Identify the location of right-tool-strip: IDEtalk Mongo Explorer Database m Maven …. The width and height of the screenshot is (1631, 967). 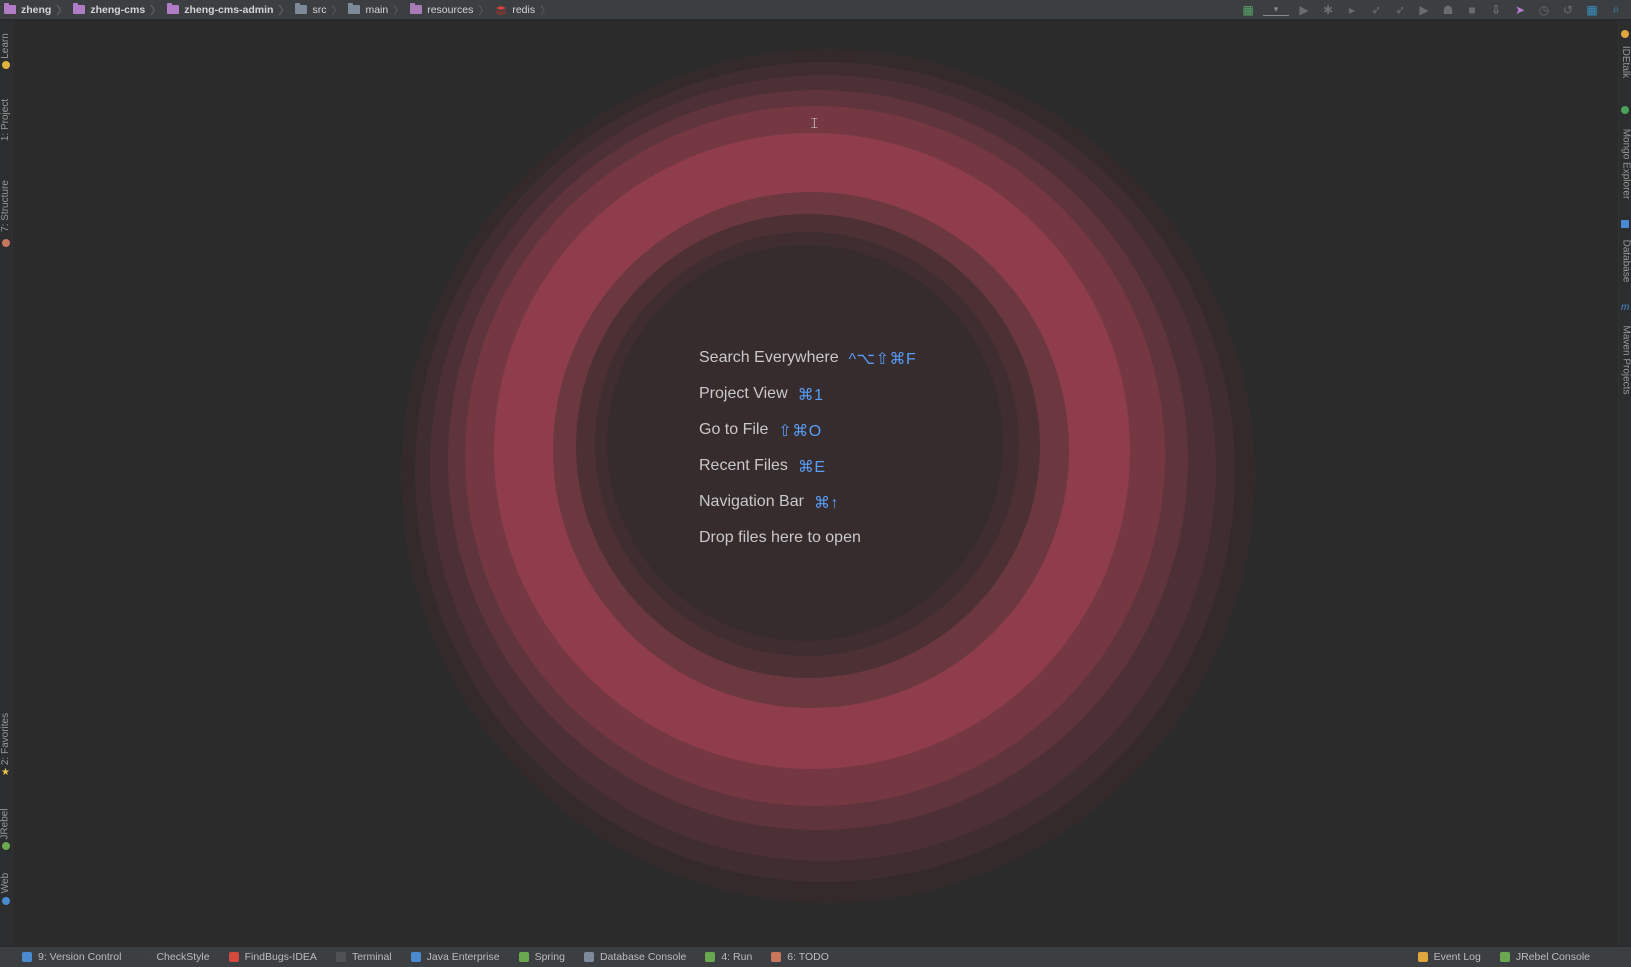
(1624, 483).